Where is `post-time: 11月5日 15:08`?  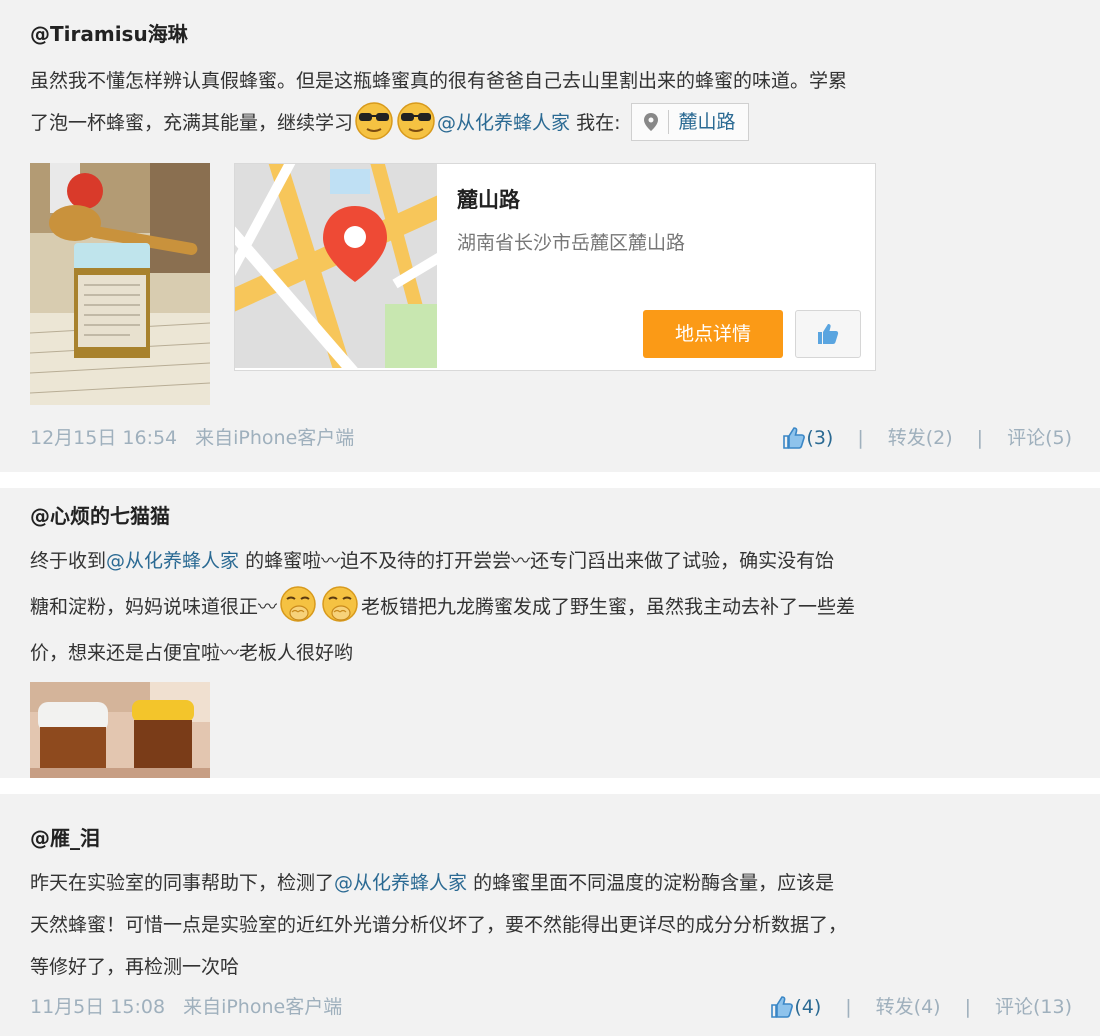 post-time: 11月5日 15:08 is located at coordinates (97, 1007).